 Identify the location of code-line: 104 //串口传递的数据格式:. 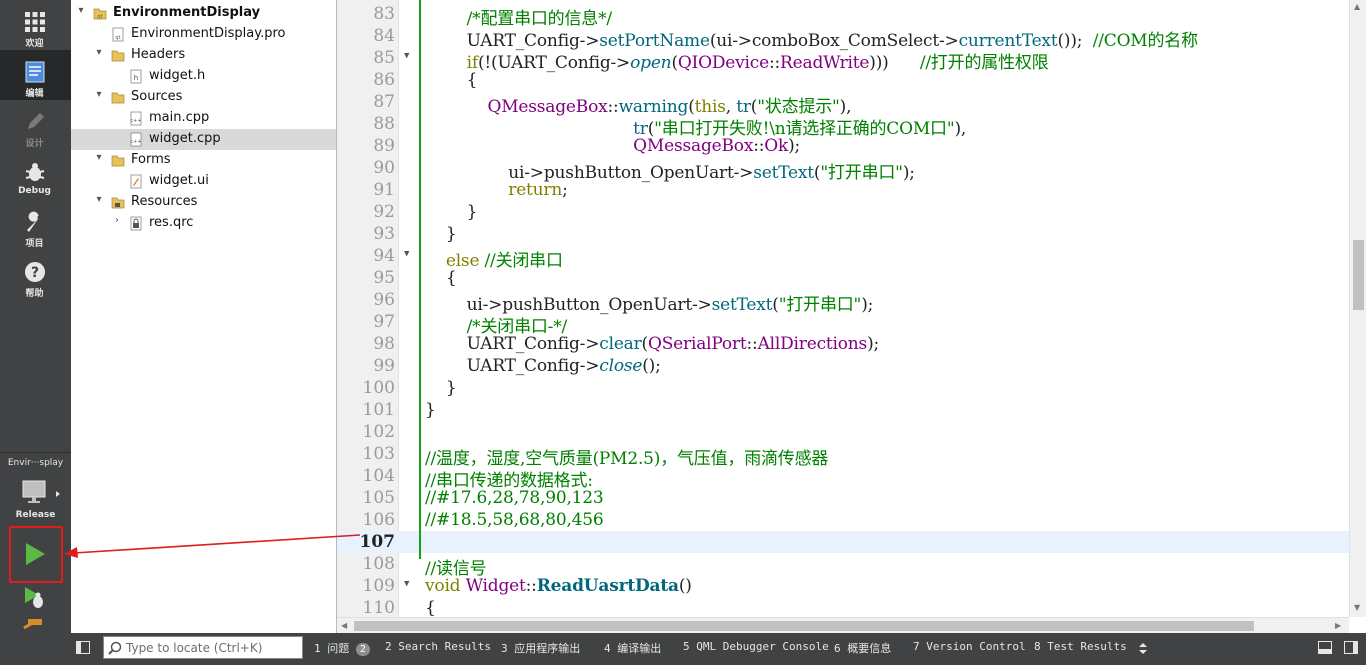
(843, 478).